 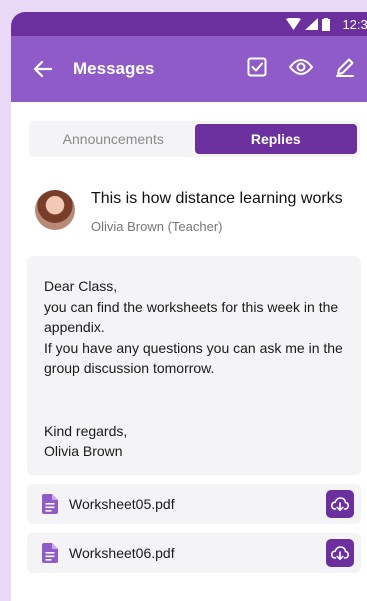 I want to click on status-icons, so click(x=308, y=24).